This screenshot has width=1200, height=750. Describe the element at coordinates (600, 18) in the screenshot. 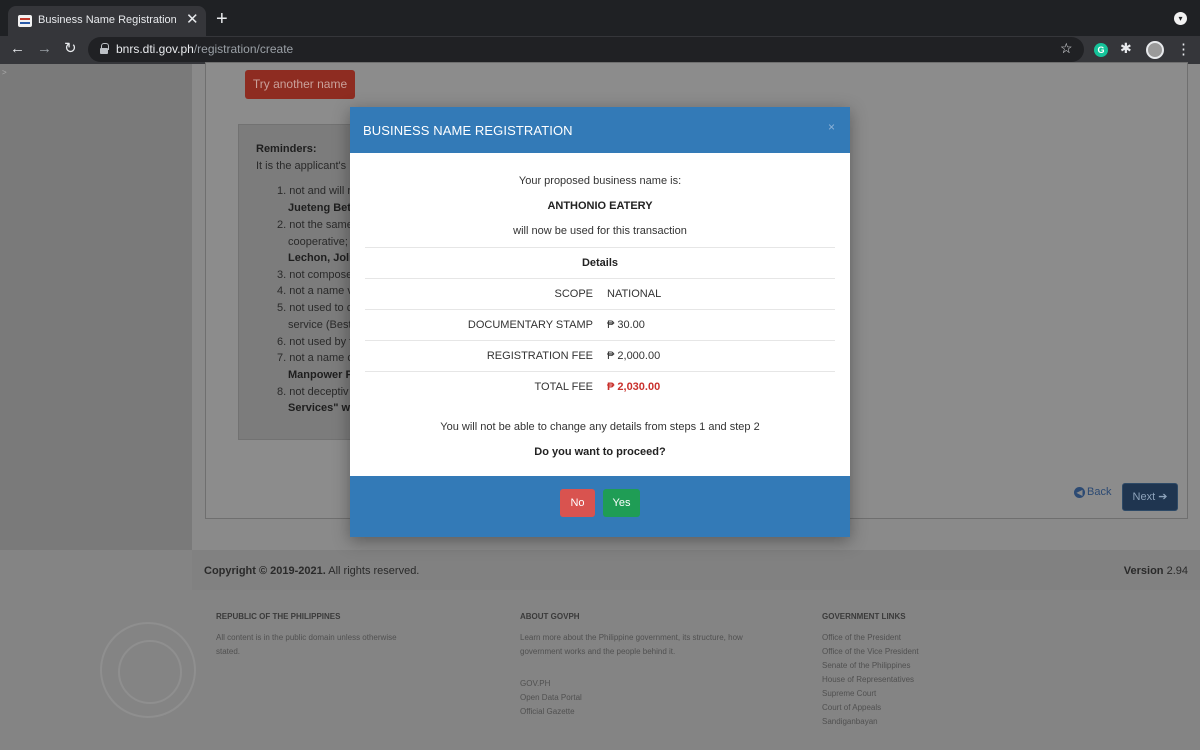

I see `browser-tab-bar: Business Name Registration - D ✕ + ▾` at that location.